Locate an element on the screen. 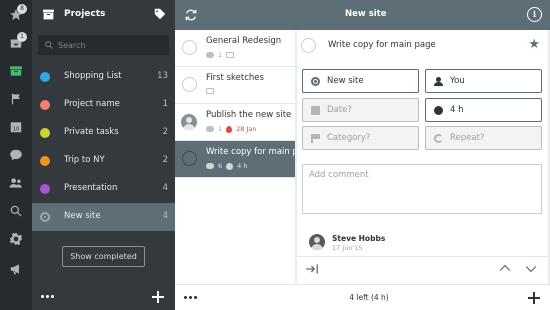 This screenshot has width=550, height=310. detail-header is located at coordinates (422, 15).